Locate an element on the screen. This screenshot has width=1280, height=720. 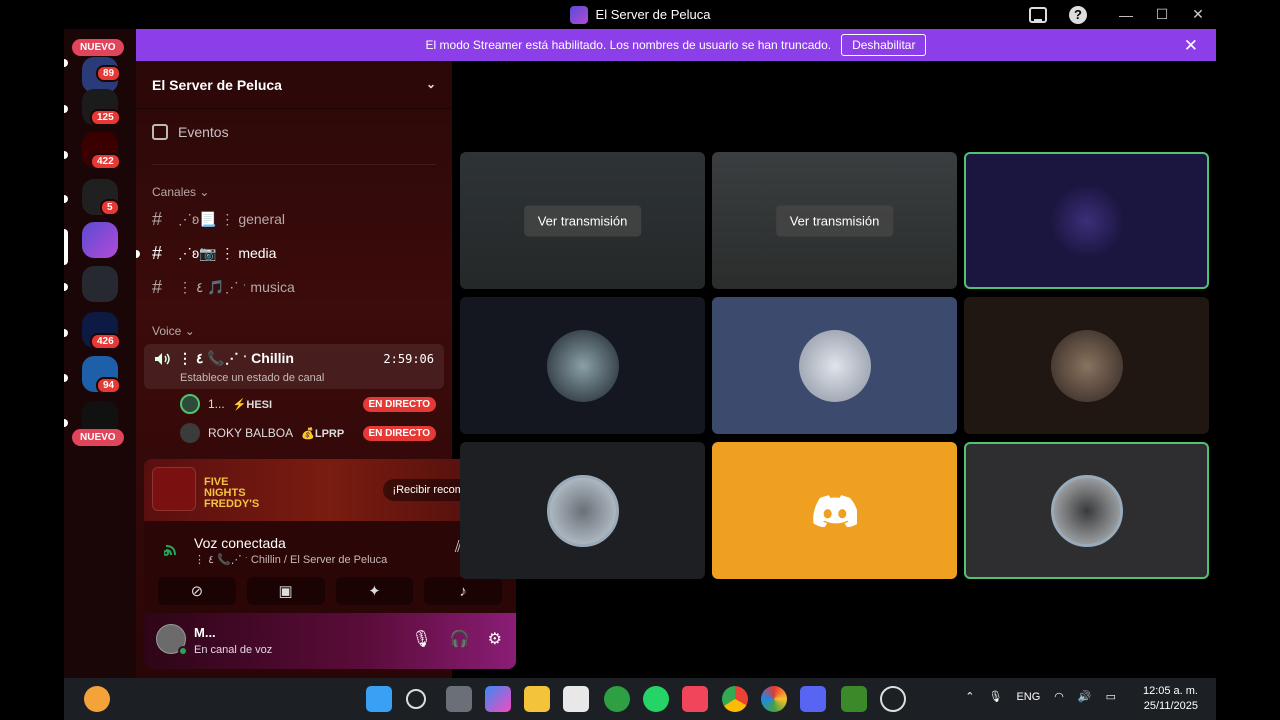
share-screen-button: ▣ is located at coordinates (285, 591).